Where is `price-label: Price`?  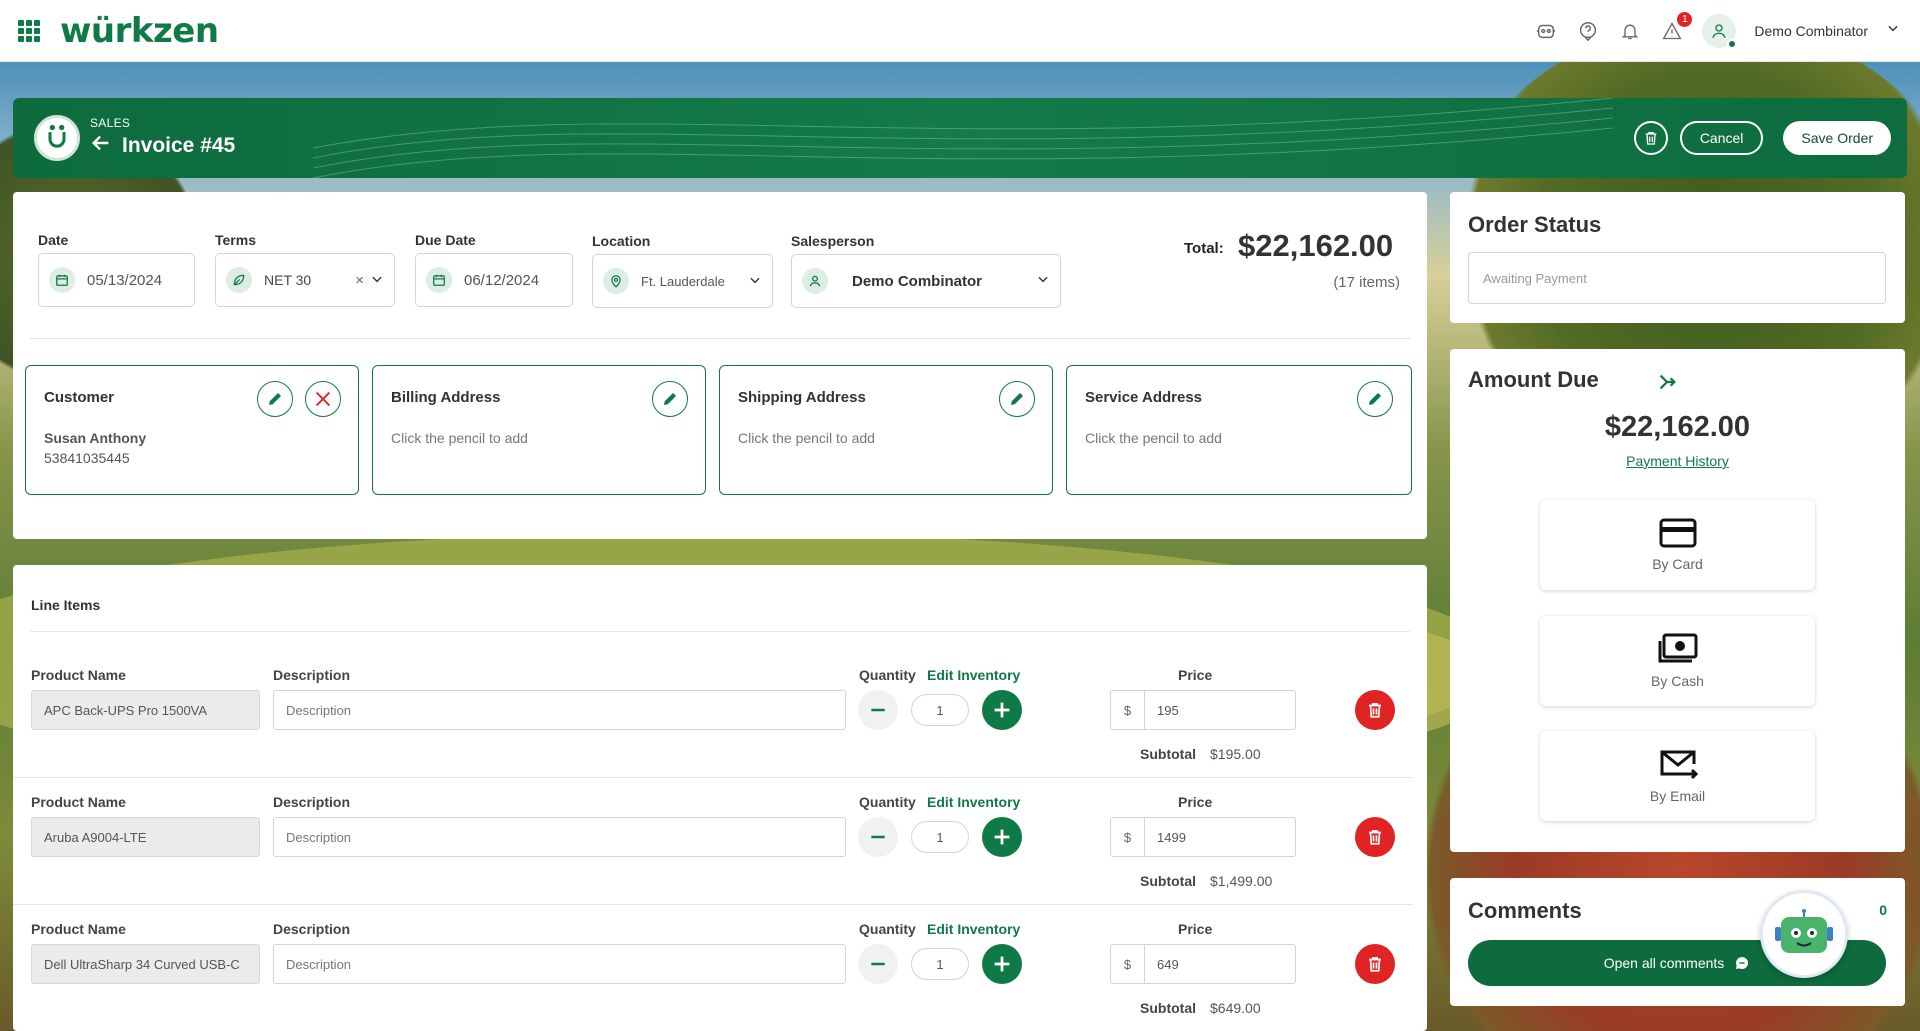
price-label: Price is located at coordinates (1195, 675).